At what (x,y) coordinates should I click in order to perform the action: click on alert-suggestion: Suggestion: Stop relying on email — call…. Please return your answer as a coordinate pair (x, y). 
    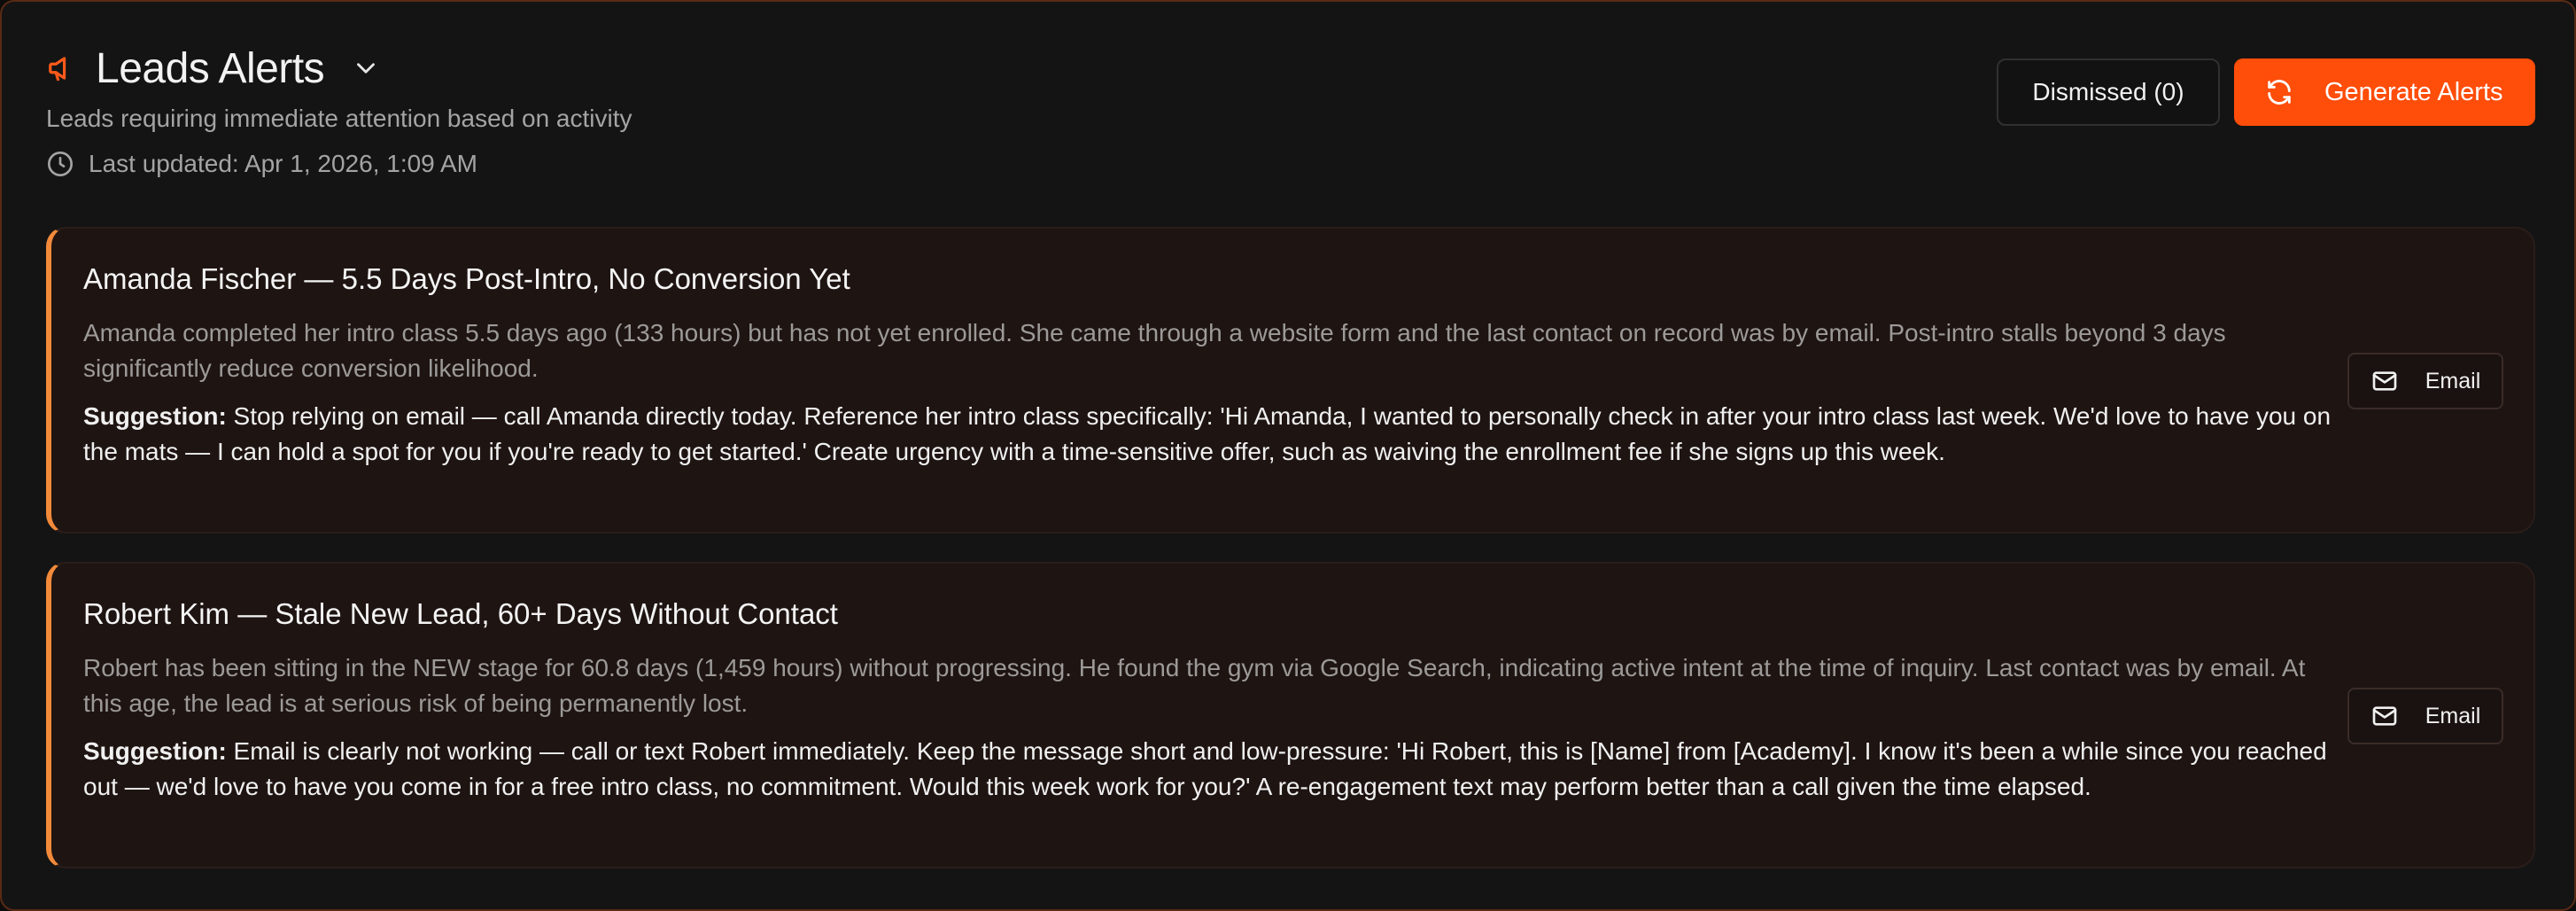
    Looking at the image, I should click on (1208, 434).